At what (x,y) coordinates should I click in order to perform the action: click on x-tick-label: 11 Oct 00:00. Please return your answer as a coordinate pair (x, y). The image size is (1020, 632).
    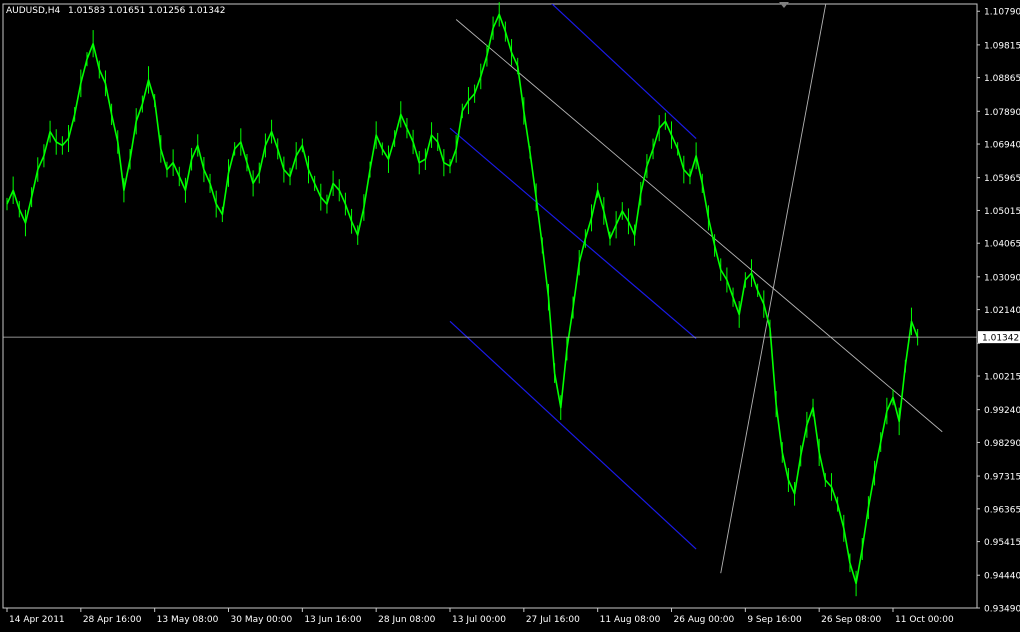
    Looking at the image, I should click on (924, 620).